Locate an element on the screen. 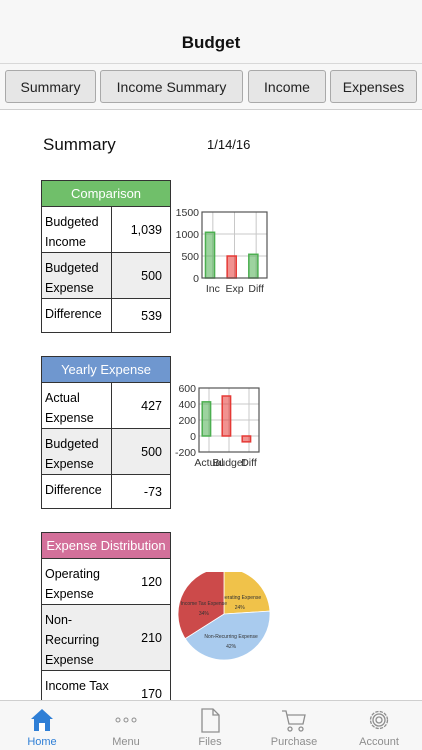 Image resolution: width=422 pixels, height=750 pixels. page-title: Budget is located at coordinates (211, 42).